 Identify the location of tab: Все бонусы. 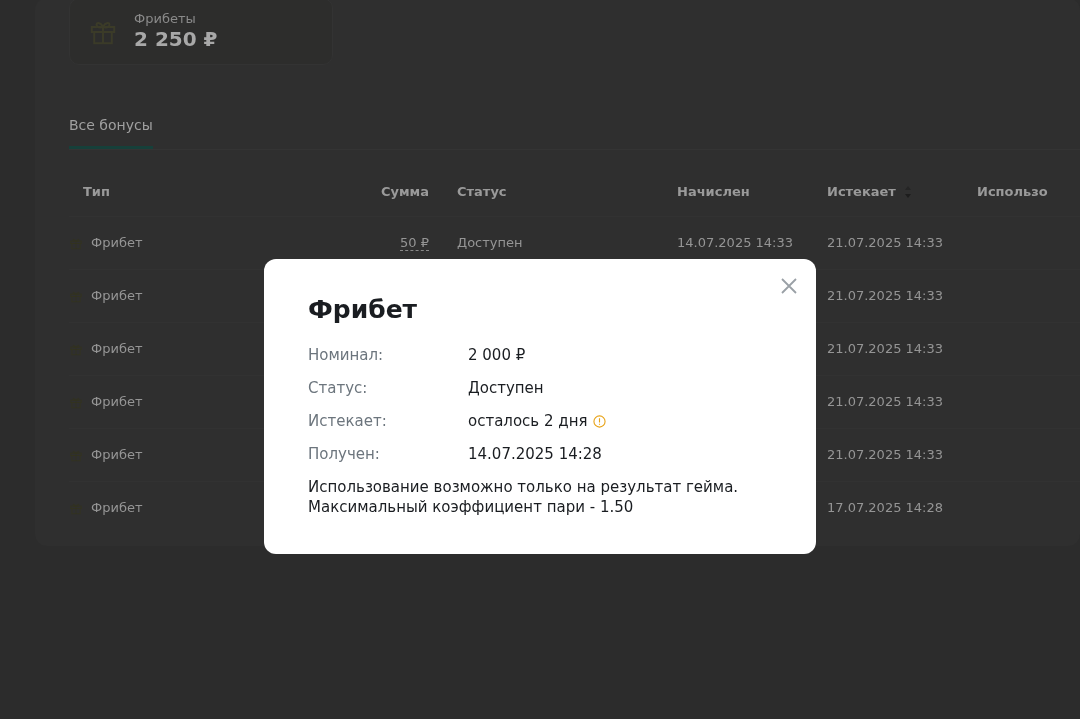
(111, 132).